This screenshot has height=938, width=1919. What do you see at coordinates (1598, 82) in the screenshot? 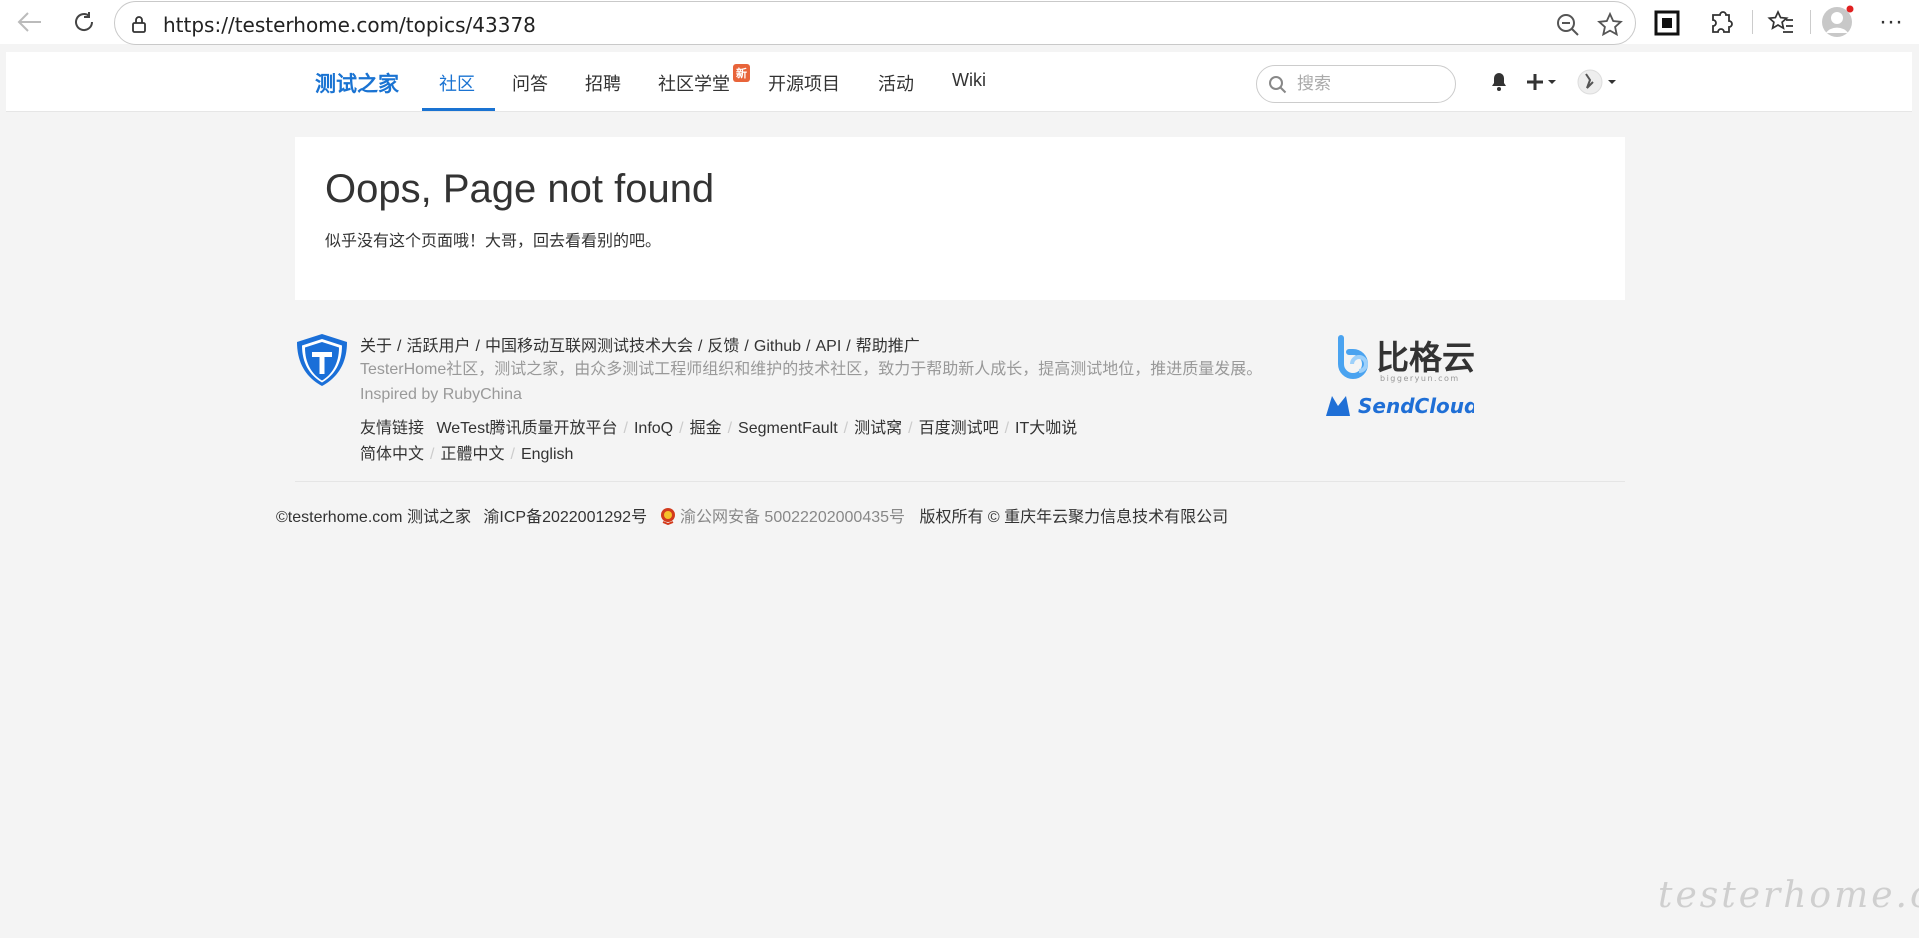
I see `user-avatar-icon` at bounding box center [1598, 82].